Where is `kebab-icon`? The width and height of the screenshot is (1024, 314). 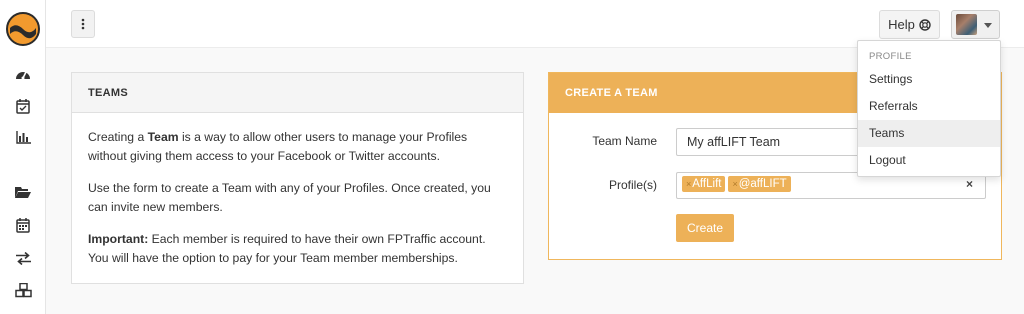 kebab-icon is located at coordinates (83, 24).